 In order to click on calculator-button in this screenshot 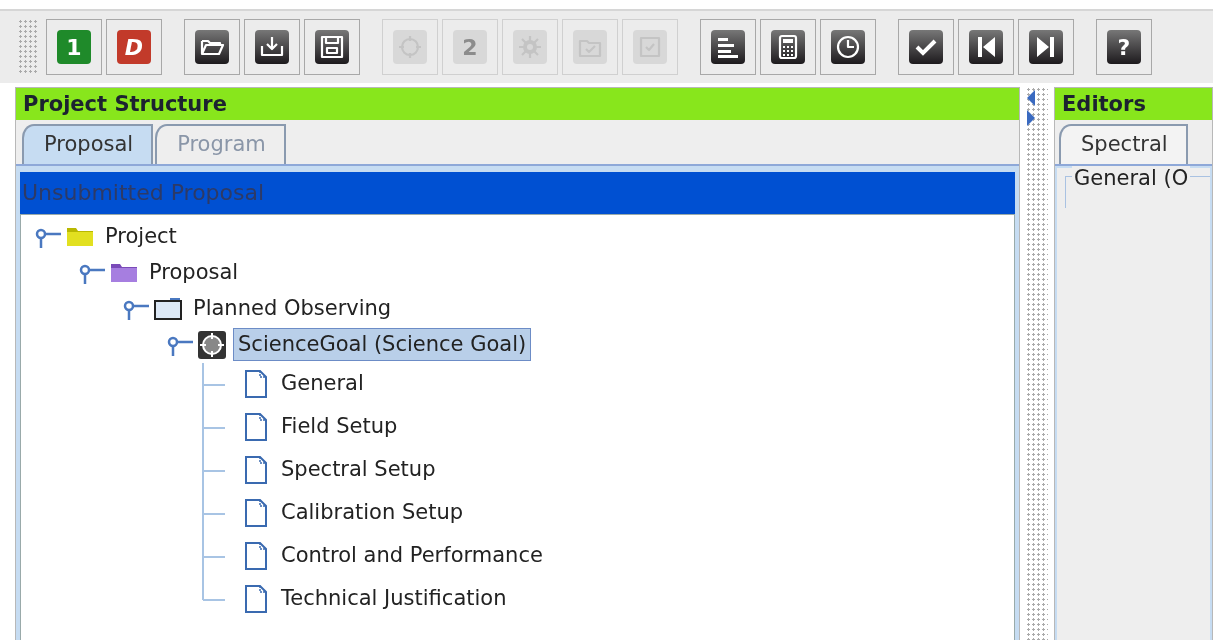, I will do `click(788, 47)`.